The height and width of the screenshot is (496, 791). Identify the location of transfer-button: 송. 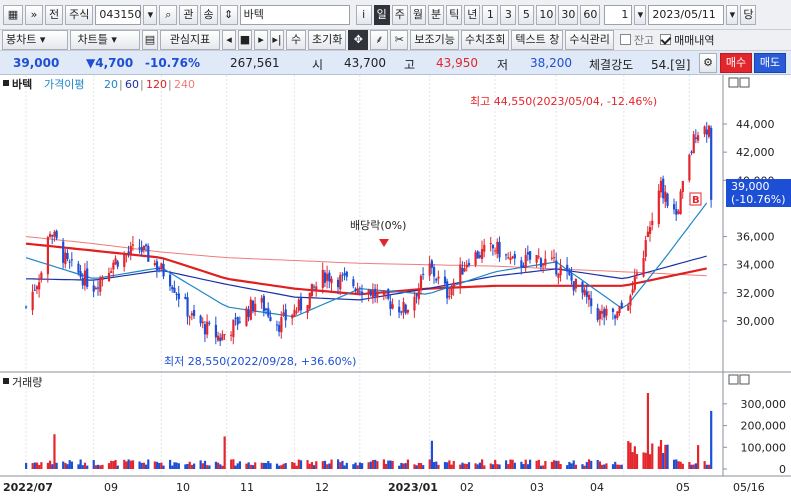
(208, 14).